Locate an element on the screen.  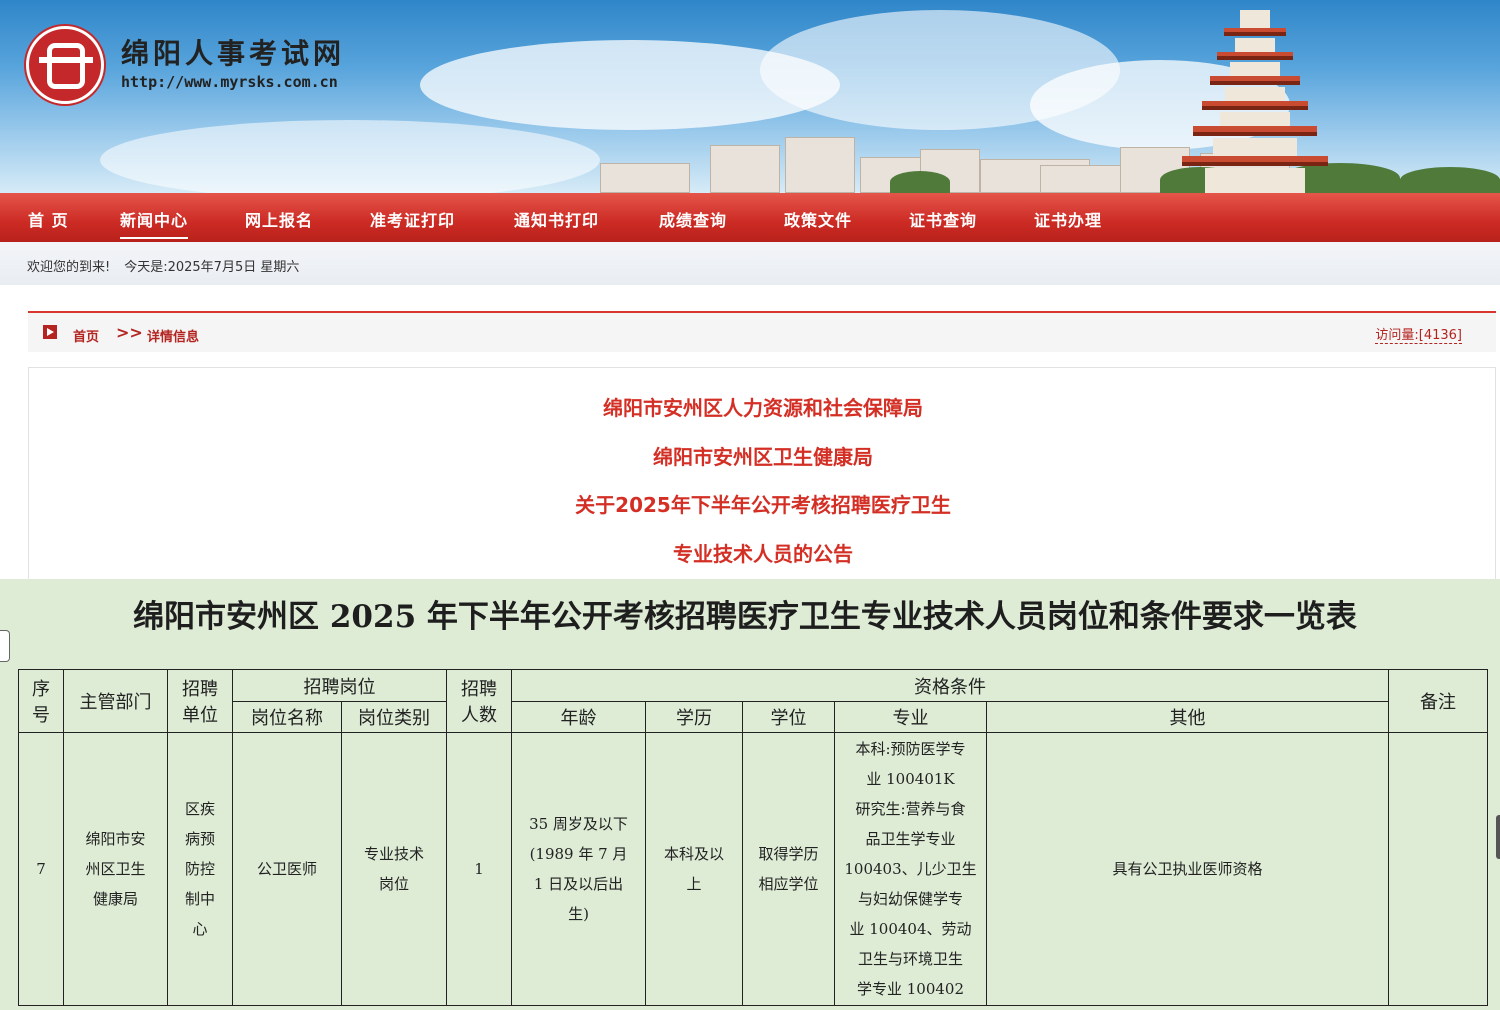
welcome-text: 欢迎您的到来! 今天是:2025年7月5日 星期六 is located at coordinates (170, 265).